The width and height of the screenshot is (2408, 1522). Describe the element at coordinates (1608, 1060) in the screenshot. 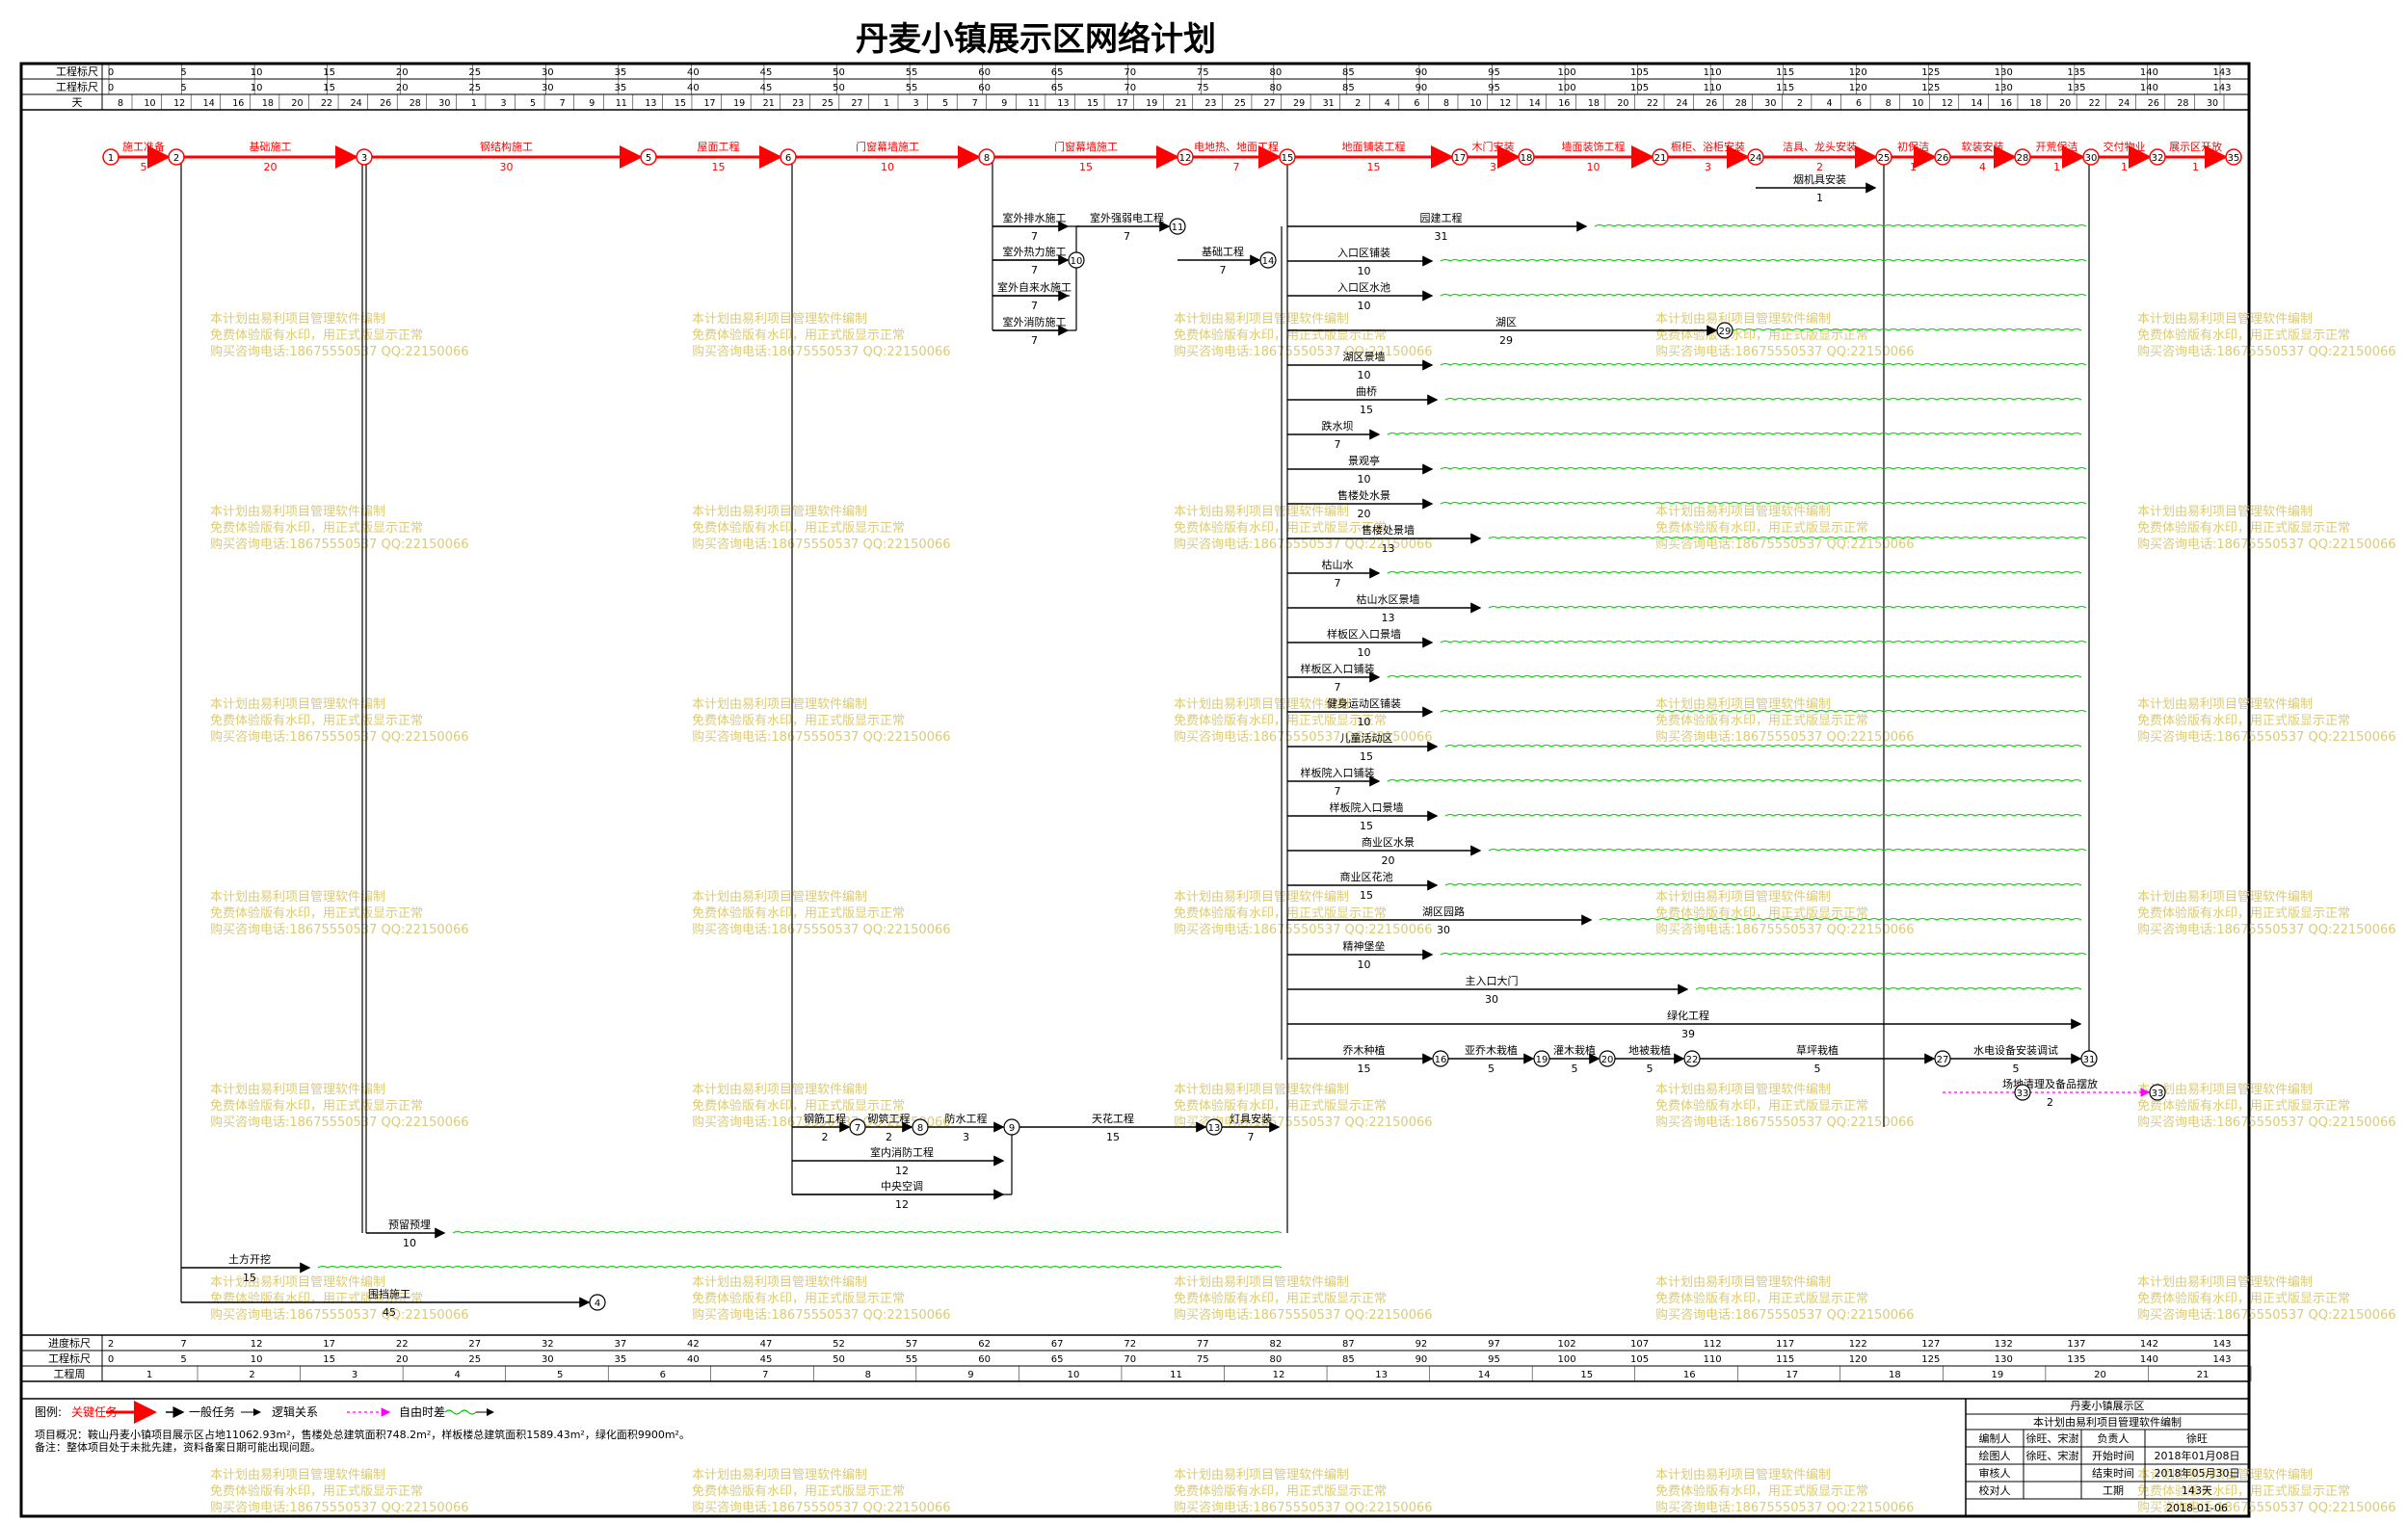

I see `node-number: 20` at that location.